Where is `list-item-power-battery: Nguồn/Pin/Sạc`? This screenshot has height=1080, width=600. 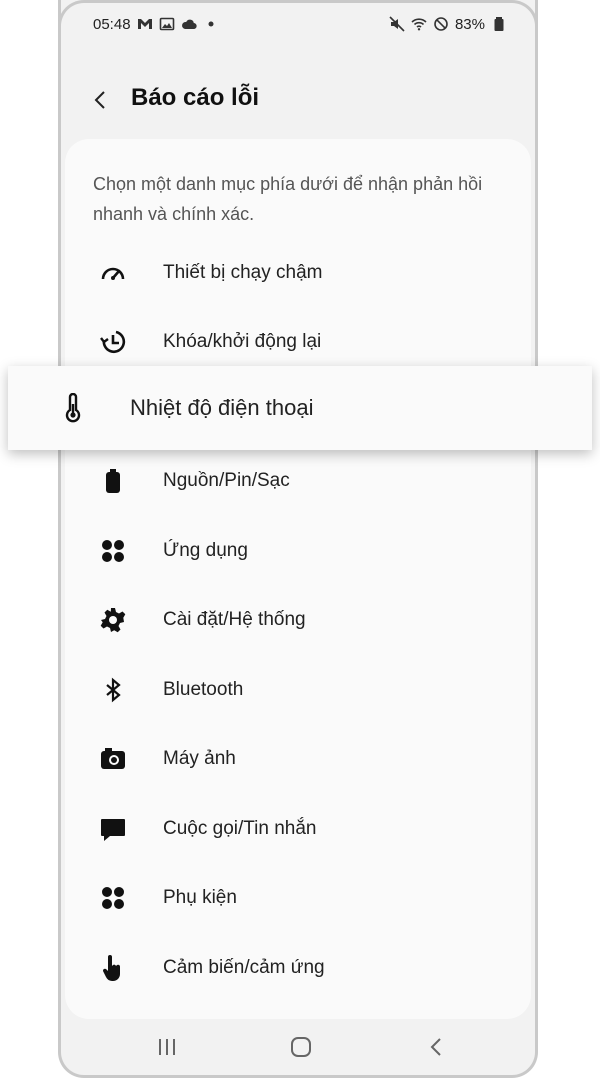
list-item-power-battery: Nguồn/Pin/Sạc is located at coordinates (298, 481).